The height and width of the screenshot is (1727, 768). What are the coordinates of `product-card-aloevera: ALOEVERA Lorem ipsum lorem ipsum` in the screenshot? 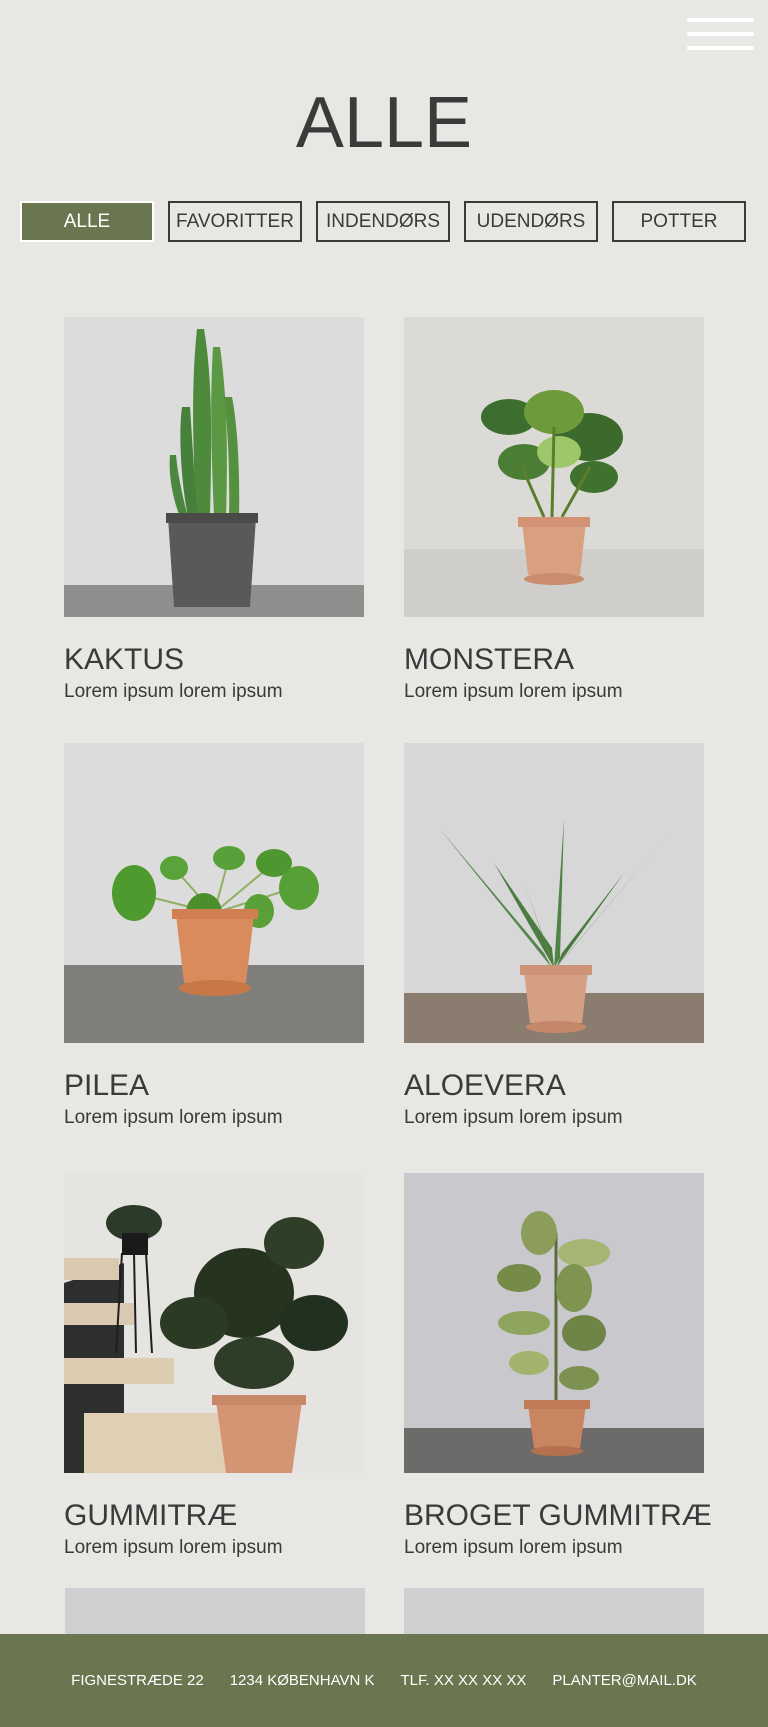 It's located at (554, 936).